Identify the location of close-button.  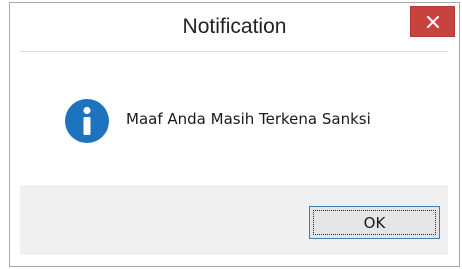
(432, 21).